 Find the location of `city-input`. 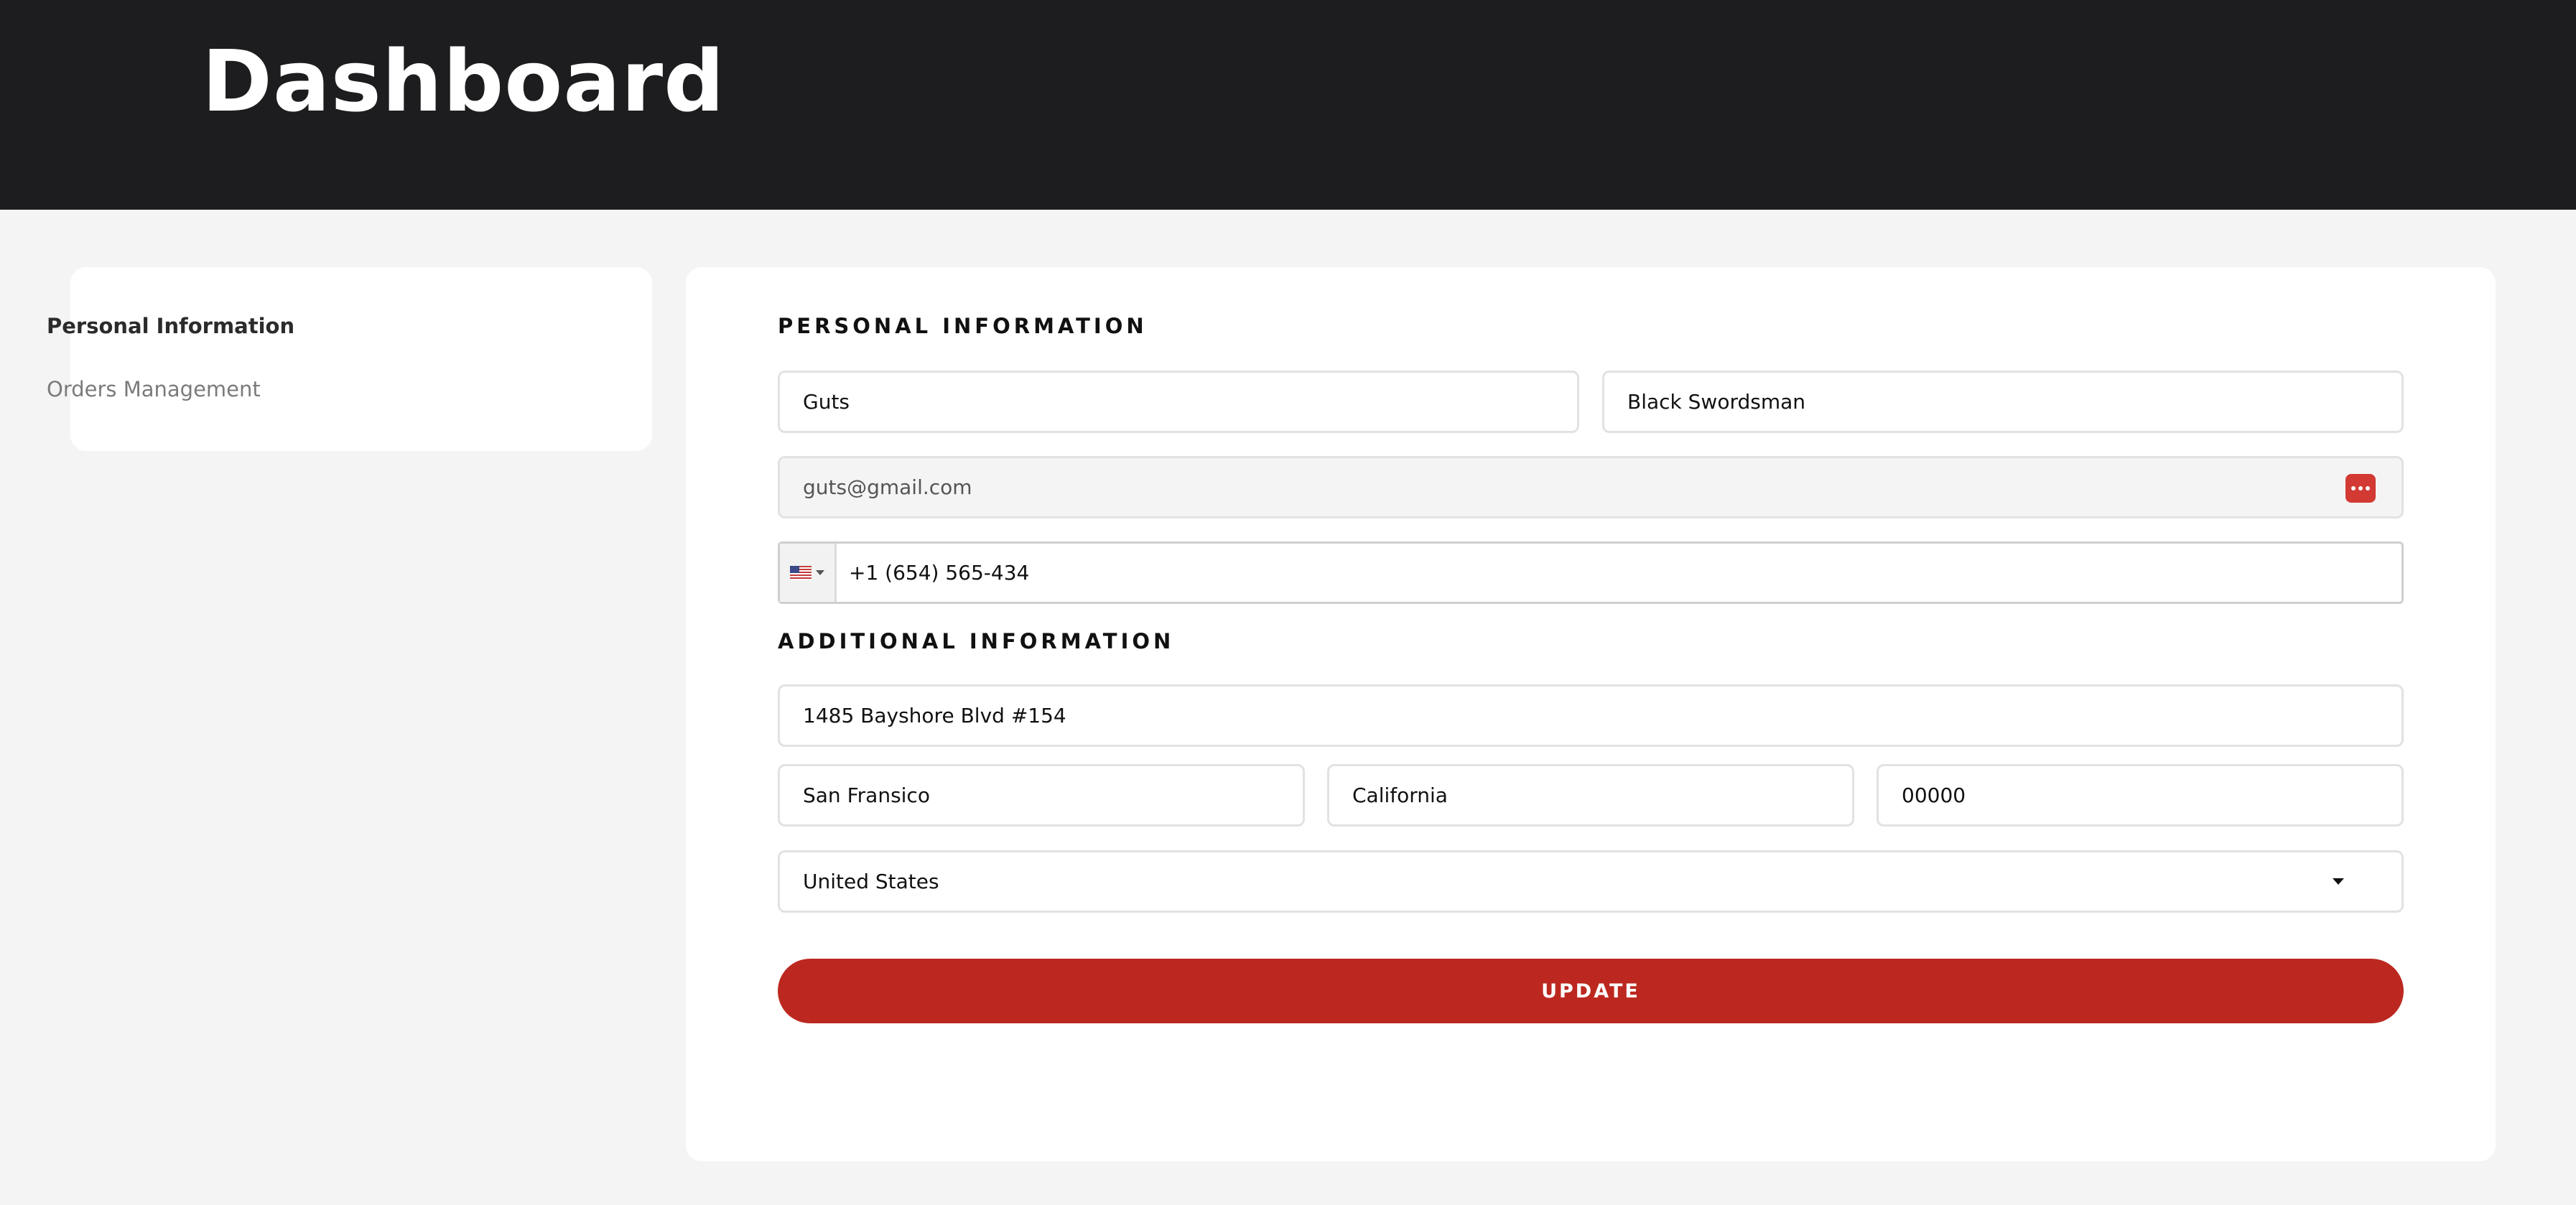

city-input is located at coordinates (1053, 795).